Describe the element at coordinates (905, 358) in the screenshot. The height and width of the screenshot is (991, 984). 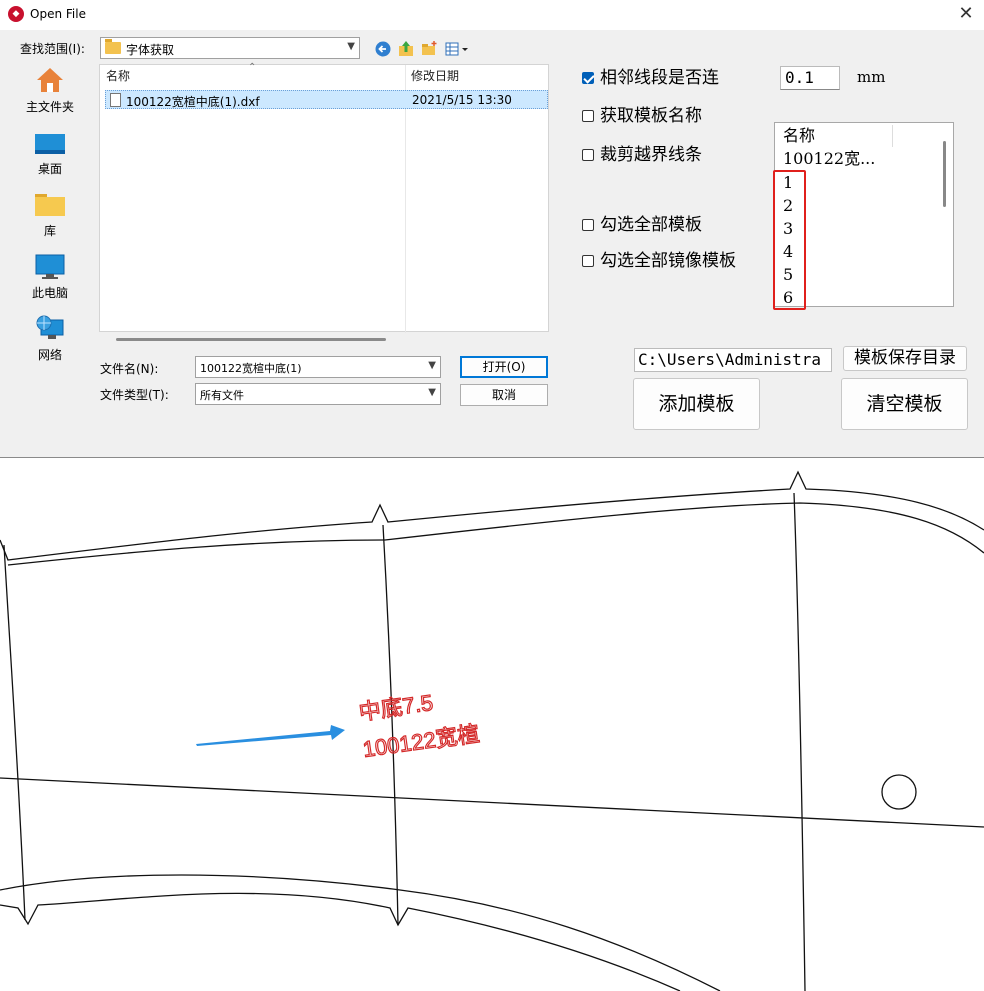
I see `template-dir-button: 模板保存目录` at that location.